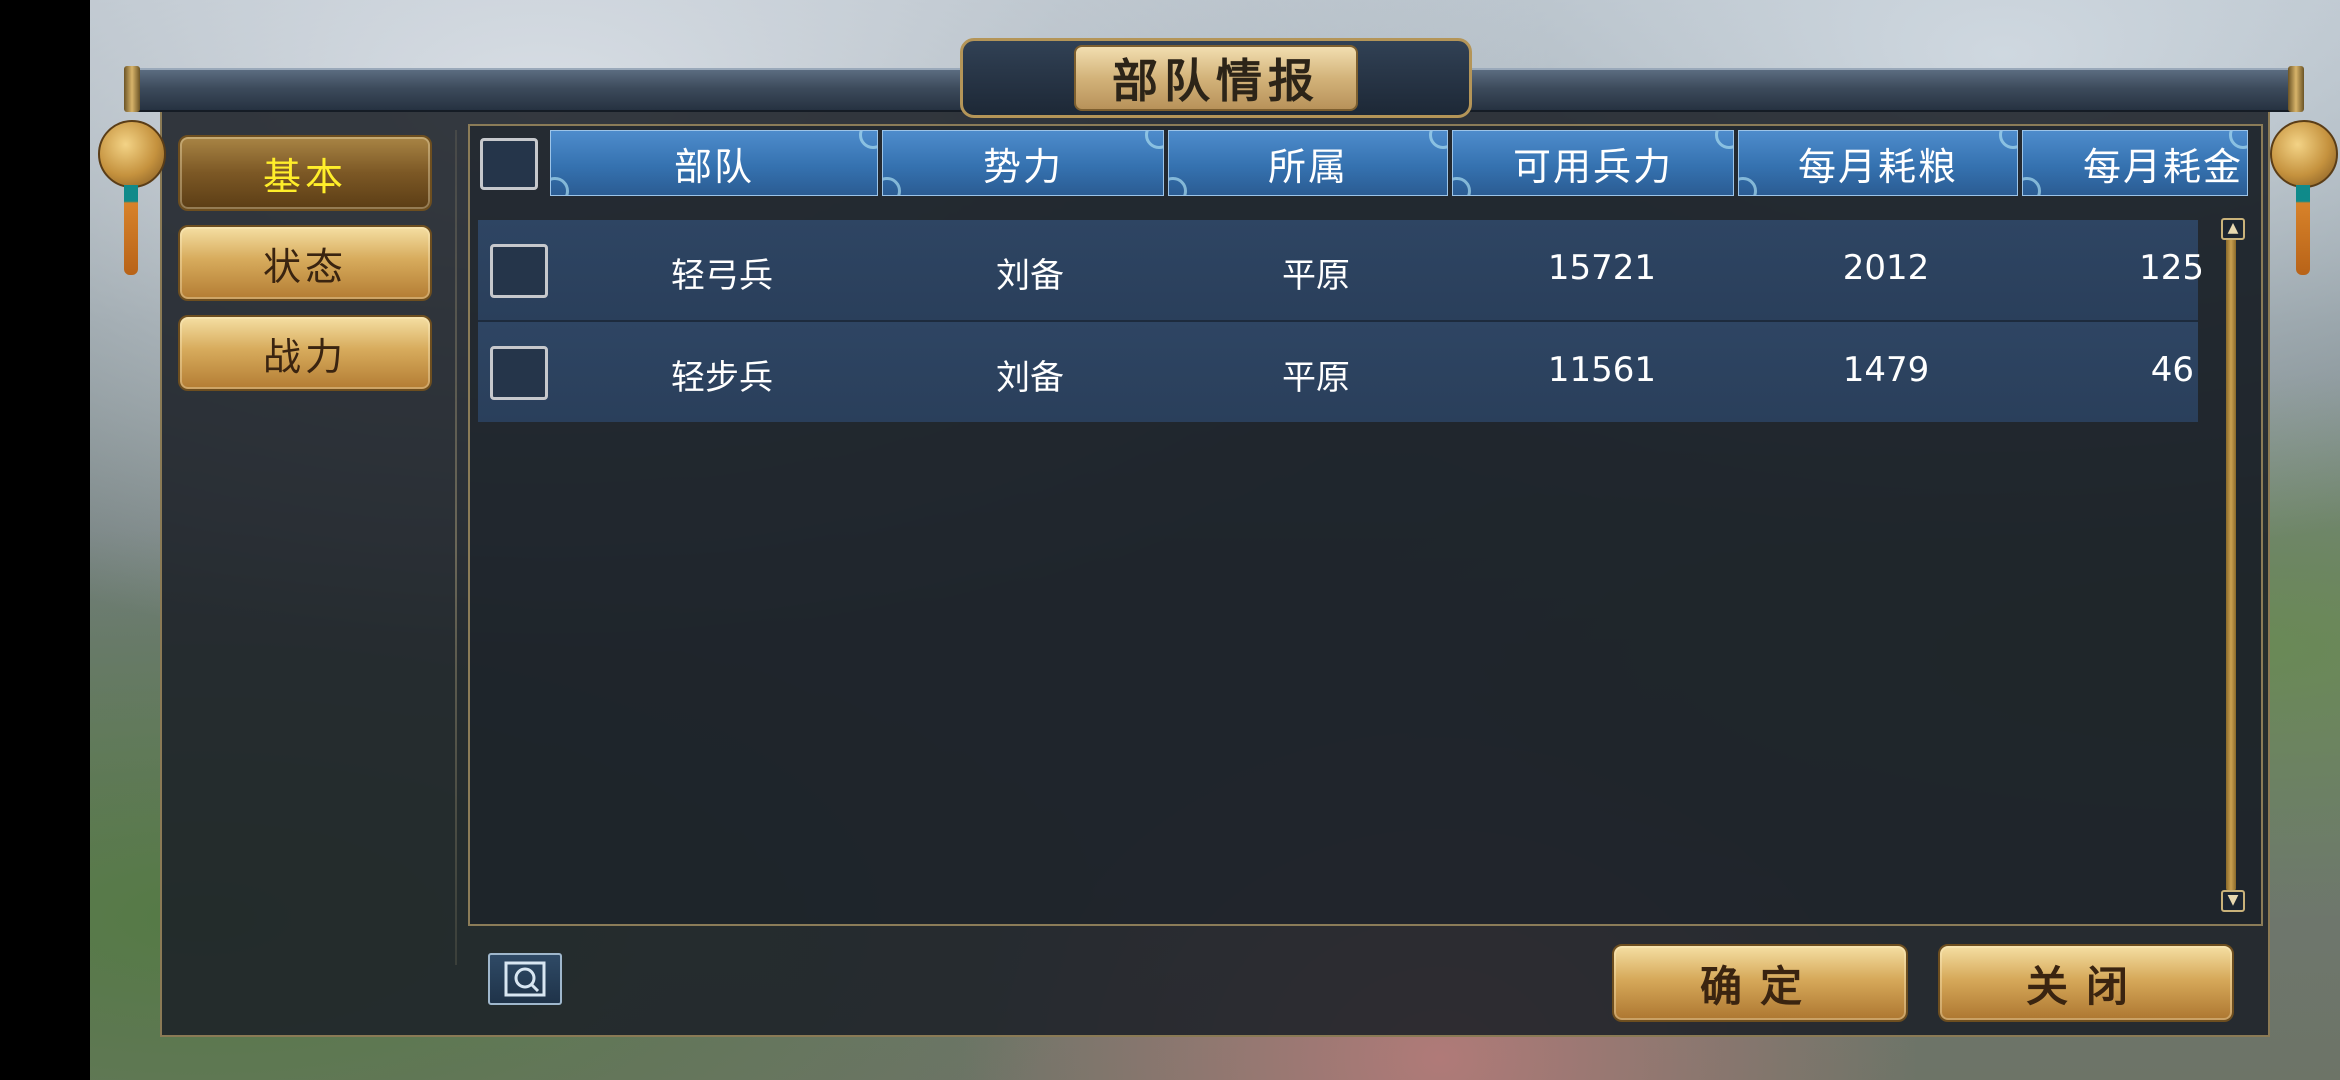 This screenshot has height=1080, width=2340. I want to click on page-title: 部队情报, so click(1216, 78).